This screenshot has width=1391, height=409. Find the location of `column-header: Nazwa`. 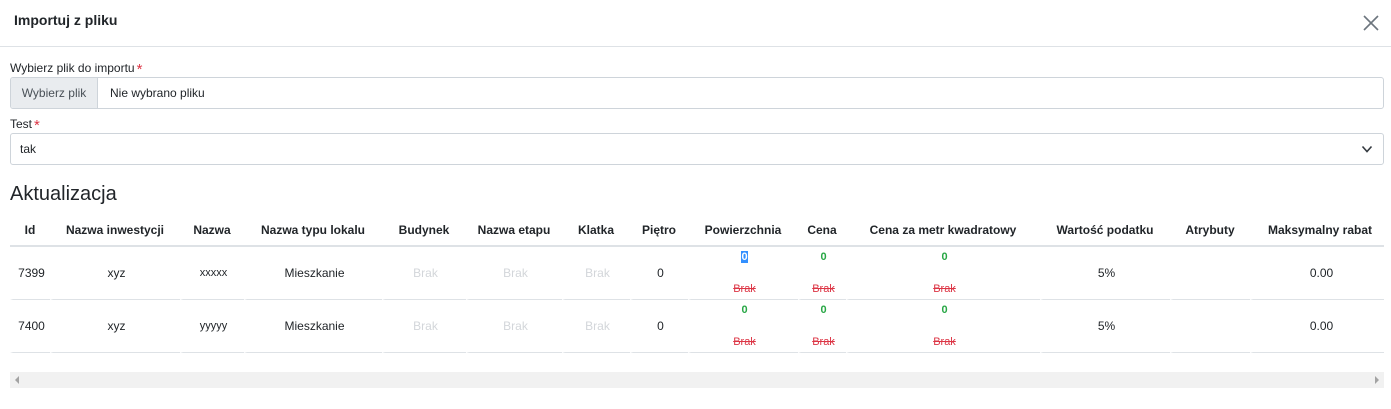

column-header: Nazwa is located at coordinates (212, 231).